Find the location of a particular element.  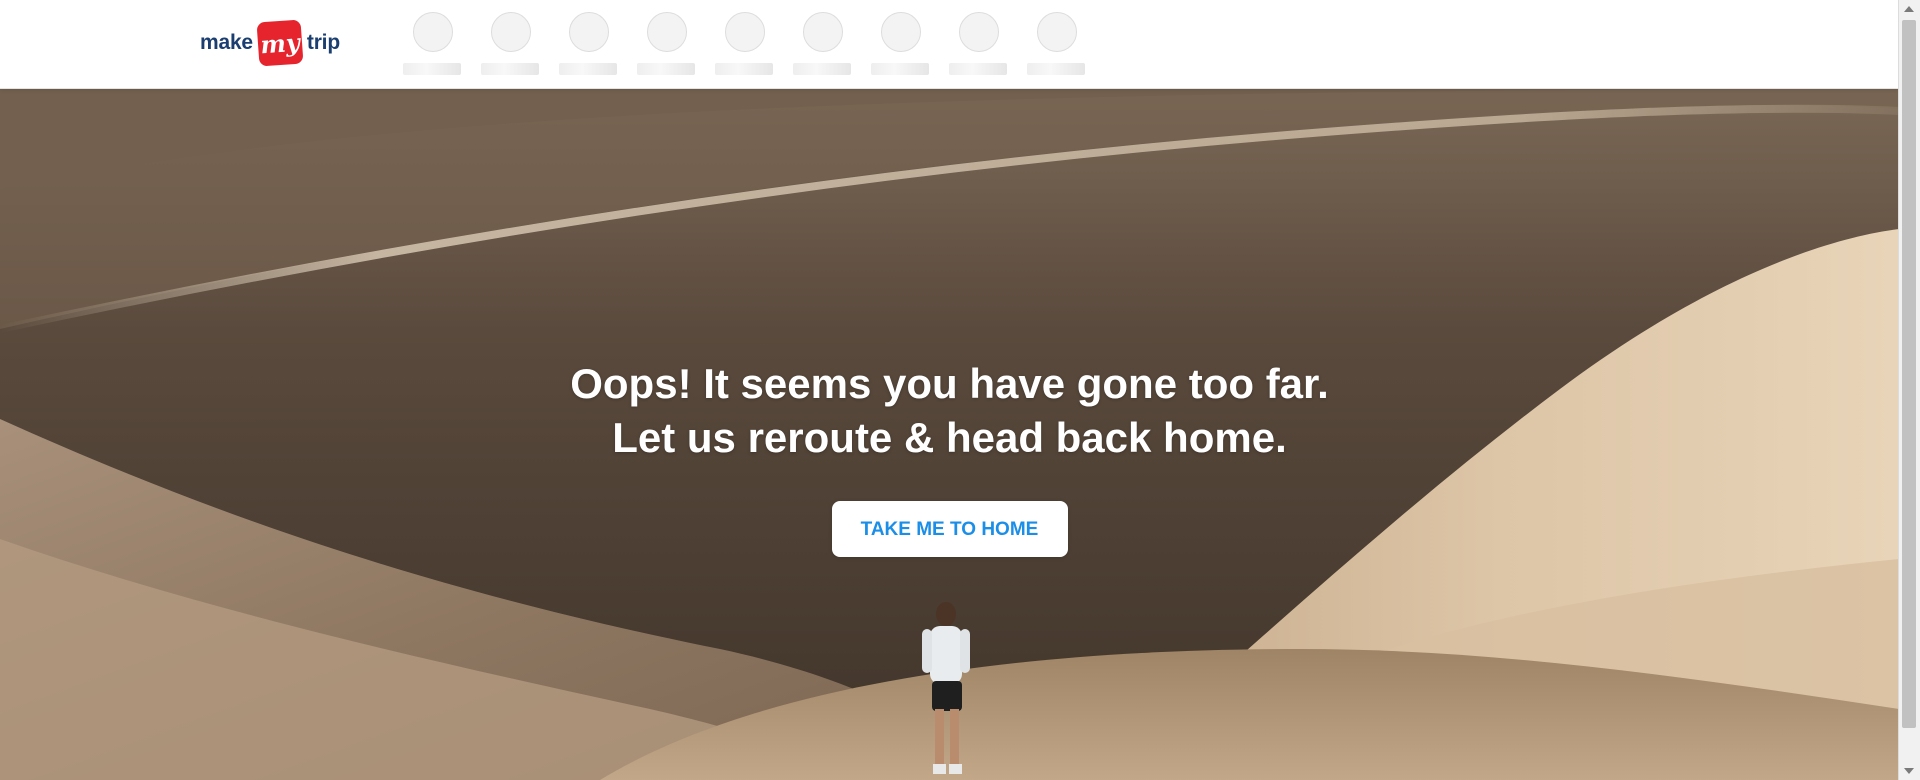

take-me-home-button: TAKE ME TO HOME is located at coordinates (949, 529).